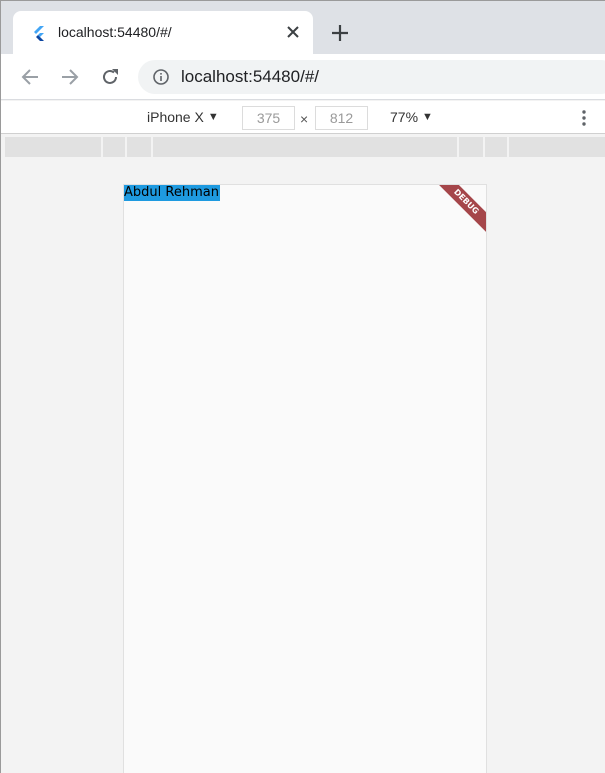 The width and height of the screenshot is (605, 773). I want to click on debug-banner: DEBUG, so click(457, 212).